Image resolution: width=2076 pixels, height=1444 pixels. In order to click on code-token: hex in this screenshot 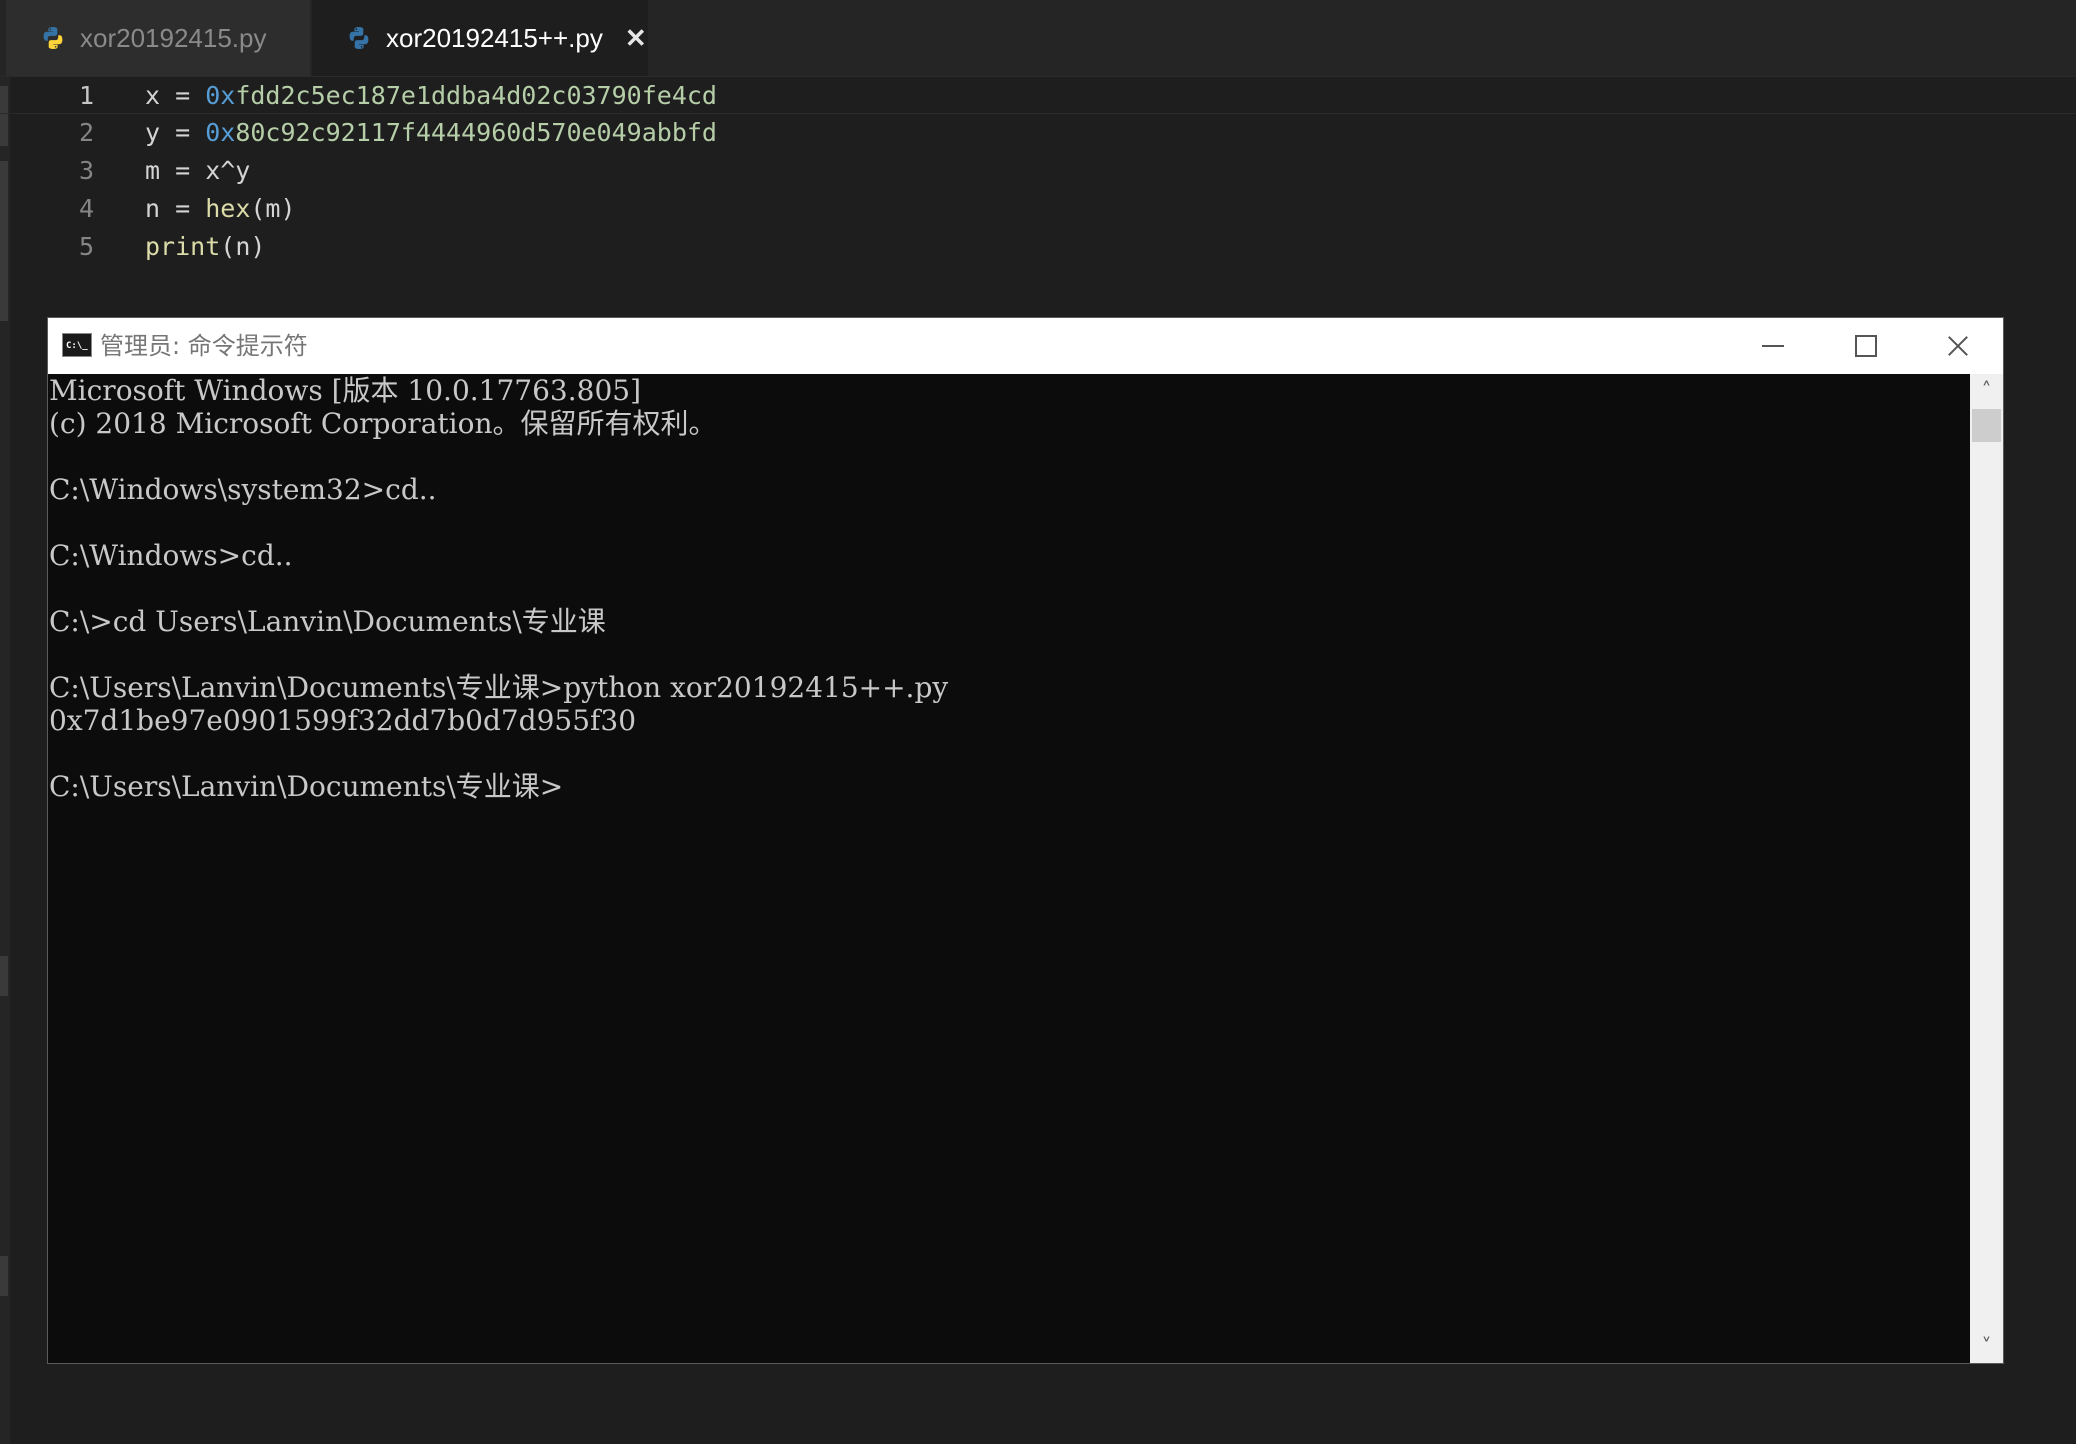, I will do `click(228, 208)`.